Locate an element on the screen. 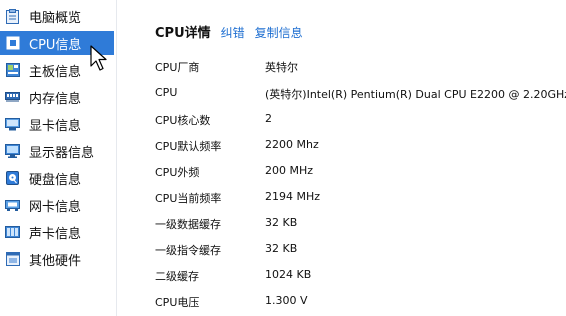 The width and height of the screenshot is (566, 316). info-key: CPU厂商 is located at coordinates (177, 67).